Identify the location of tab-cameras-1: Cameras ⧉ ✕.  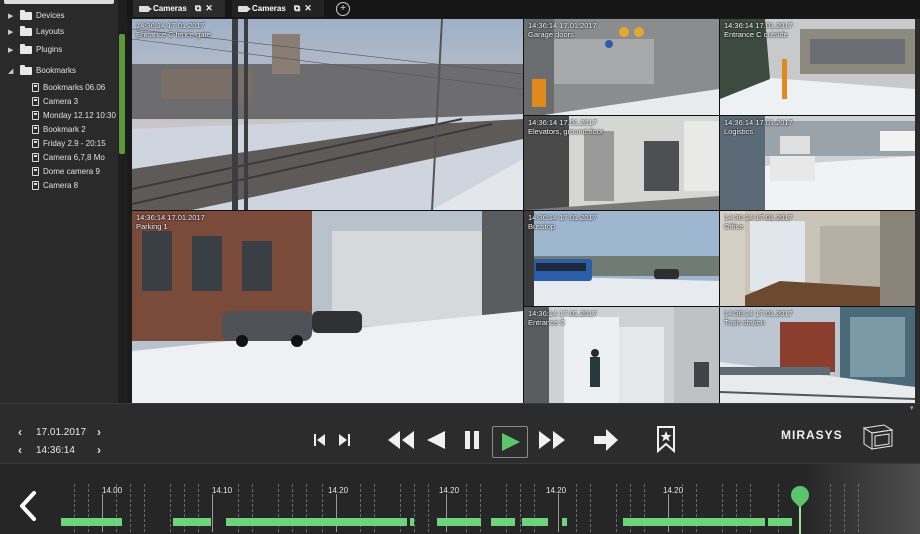
(179, 8).